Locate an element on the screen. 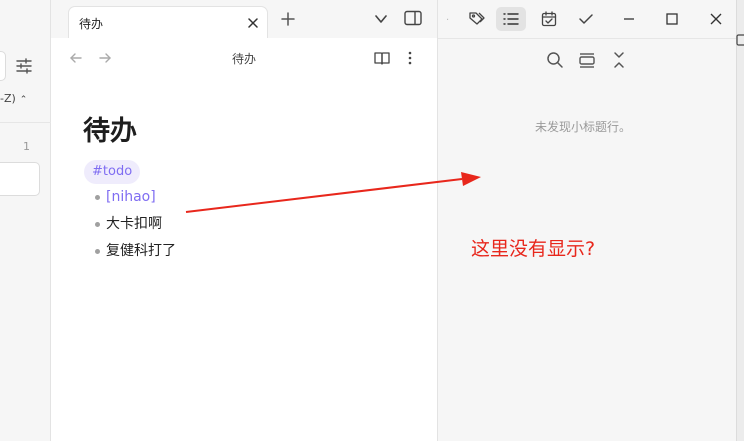 The width and height of the screenshot is (744, 441). annotation-arrow is located at coordinates (333, 192).